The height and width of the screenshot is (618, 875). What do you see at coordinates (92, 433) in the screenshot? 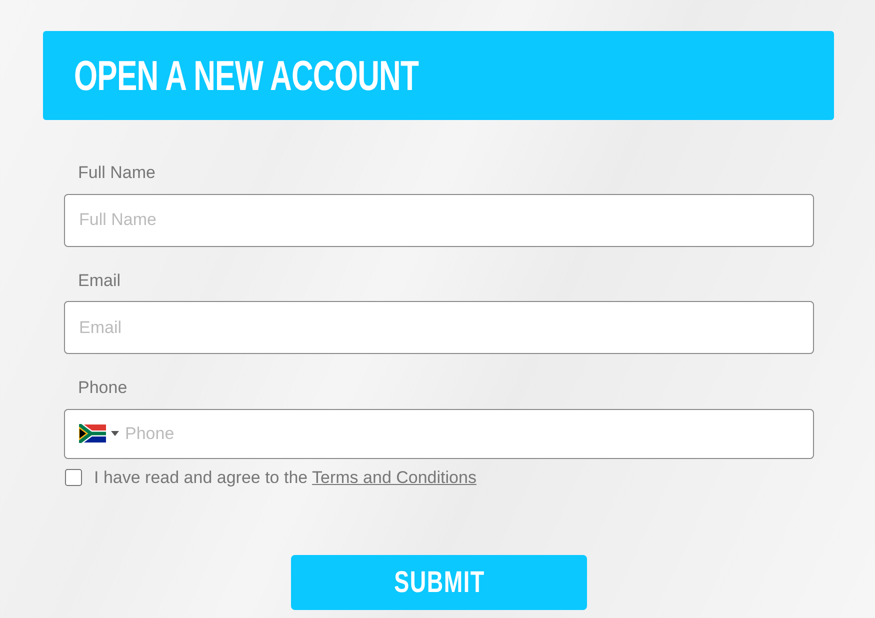
I see `flag-icon` at bounding box center [92, 433].